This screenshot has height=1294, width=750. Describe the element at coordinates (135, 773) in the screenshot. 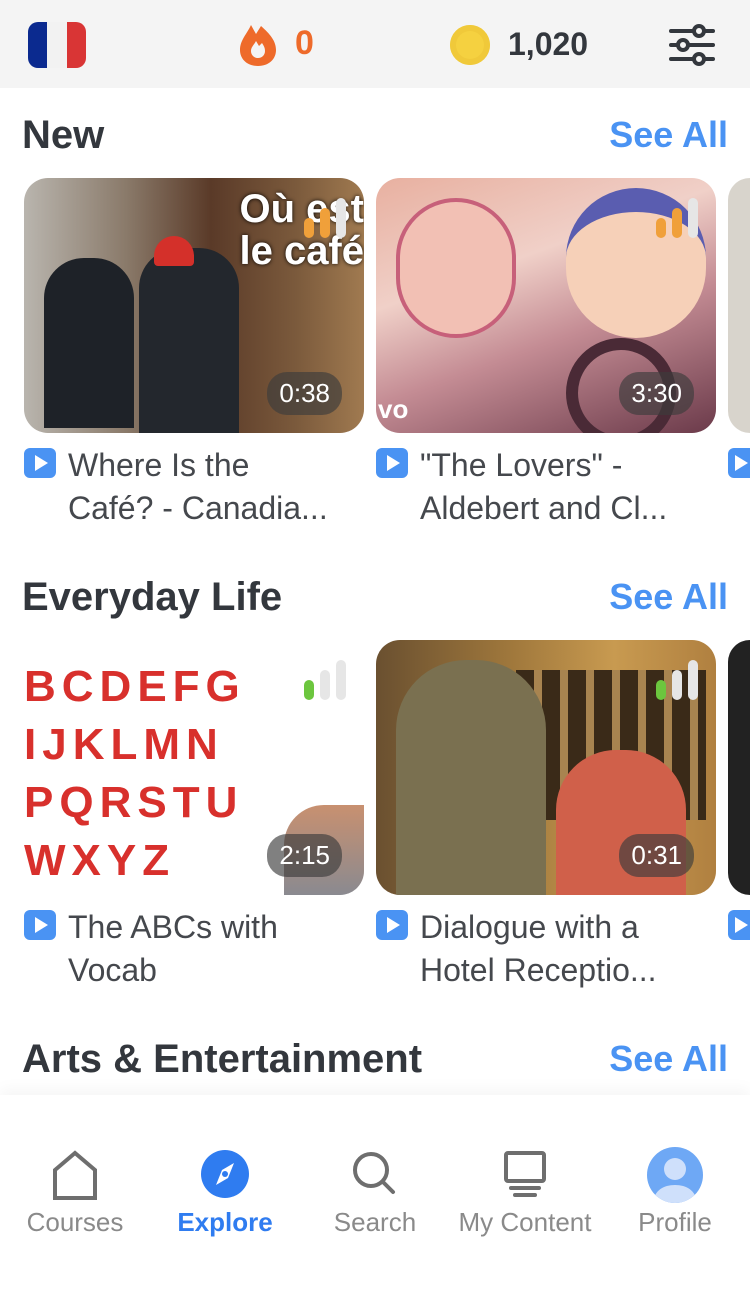

I see `thumbnail-letters: BCDEFG IJKLMN PQRSTU WXYZ` at that location.